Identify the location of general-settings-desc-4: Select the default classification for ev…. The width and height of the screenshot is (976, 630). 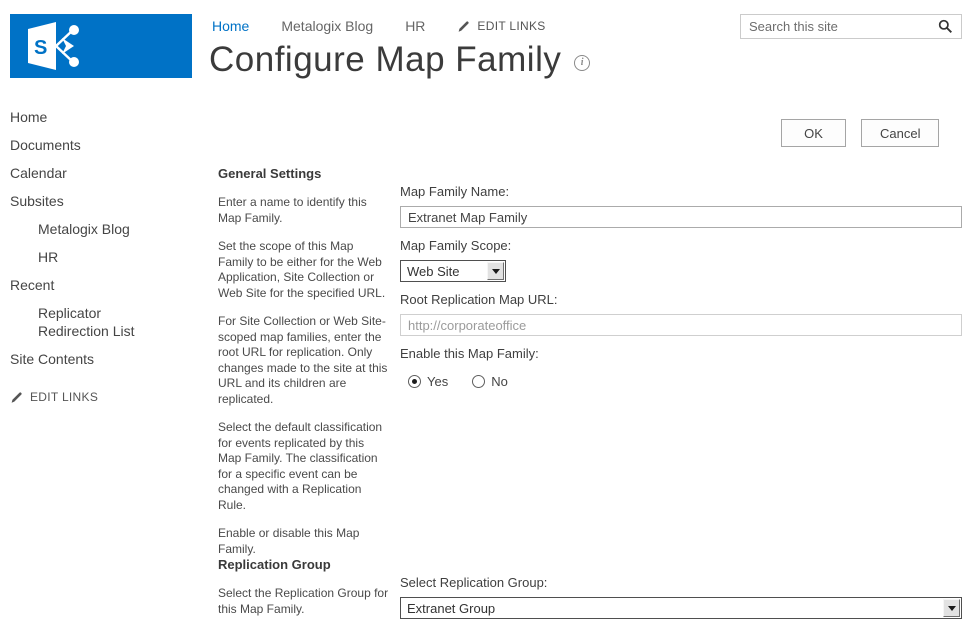
(300, 466).